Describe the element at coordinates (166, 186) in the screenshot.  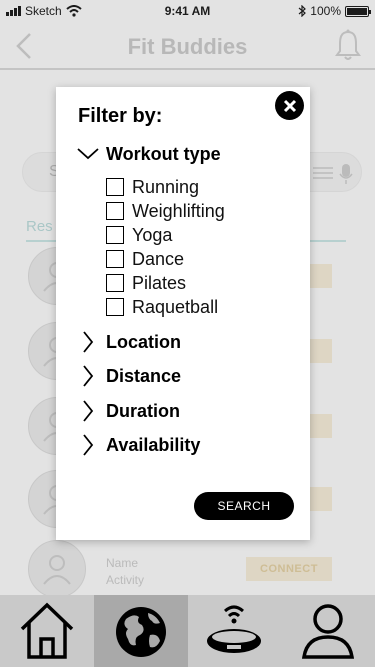
I see `option-label: Running` at that location.